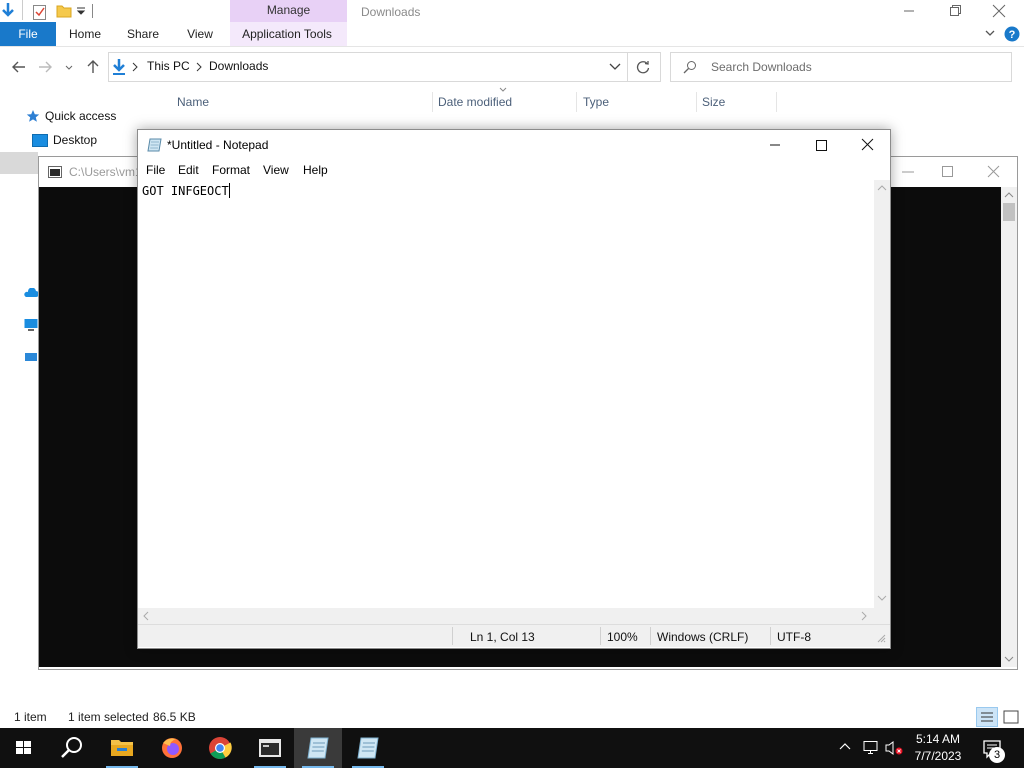 Image resolution: width=1024 pixels, height=768 pixels. What do you see at coordinates (231, 170) in the screenshot?
I see `menu-format: Format` at bounding box center [231, 170].